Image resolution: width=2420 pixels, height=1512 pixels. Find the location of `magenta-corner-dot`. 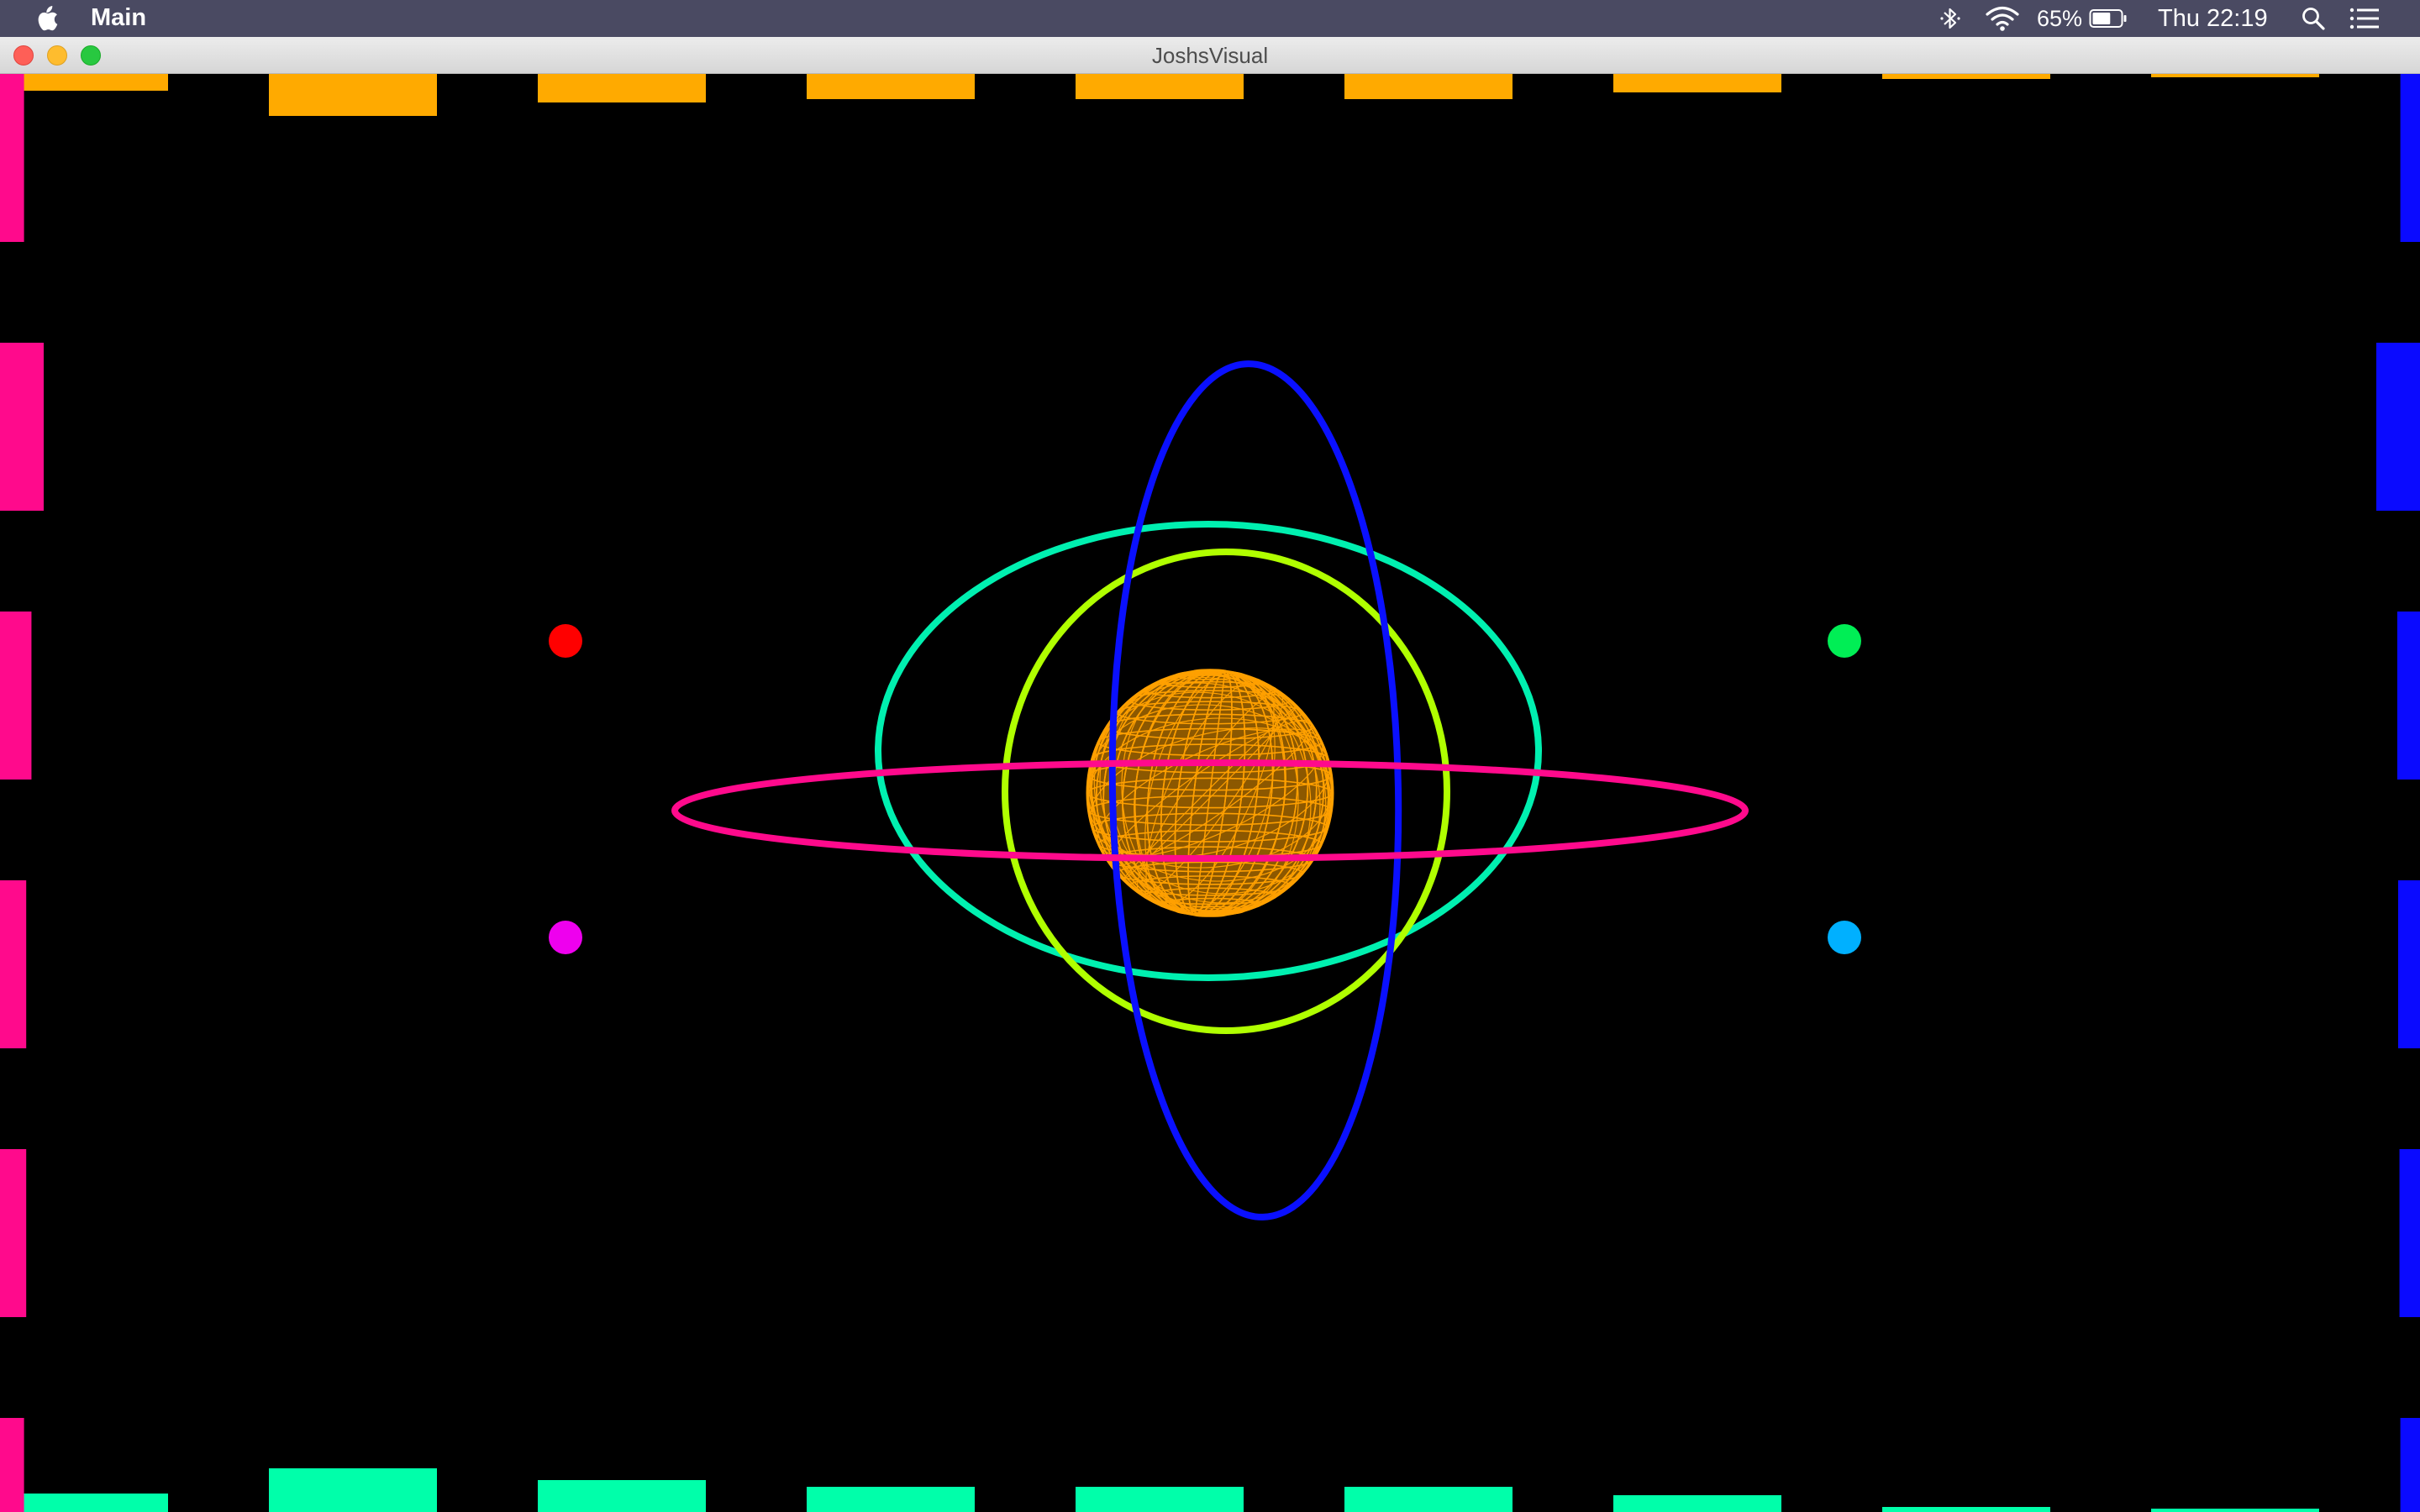

magenta-corner-dot is located at coordinates (566, 937).